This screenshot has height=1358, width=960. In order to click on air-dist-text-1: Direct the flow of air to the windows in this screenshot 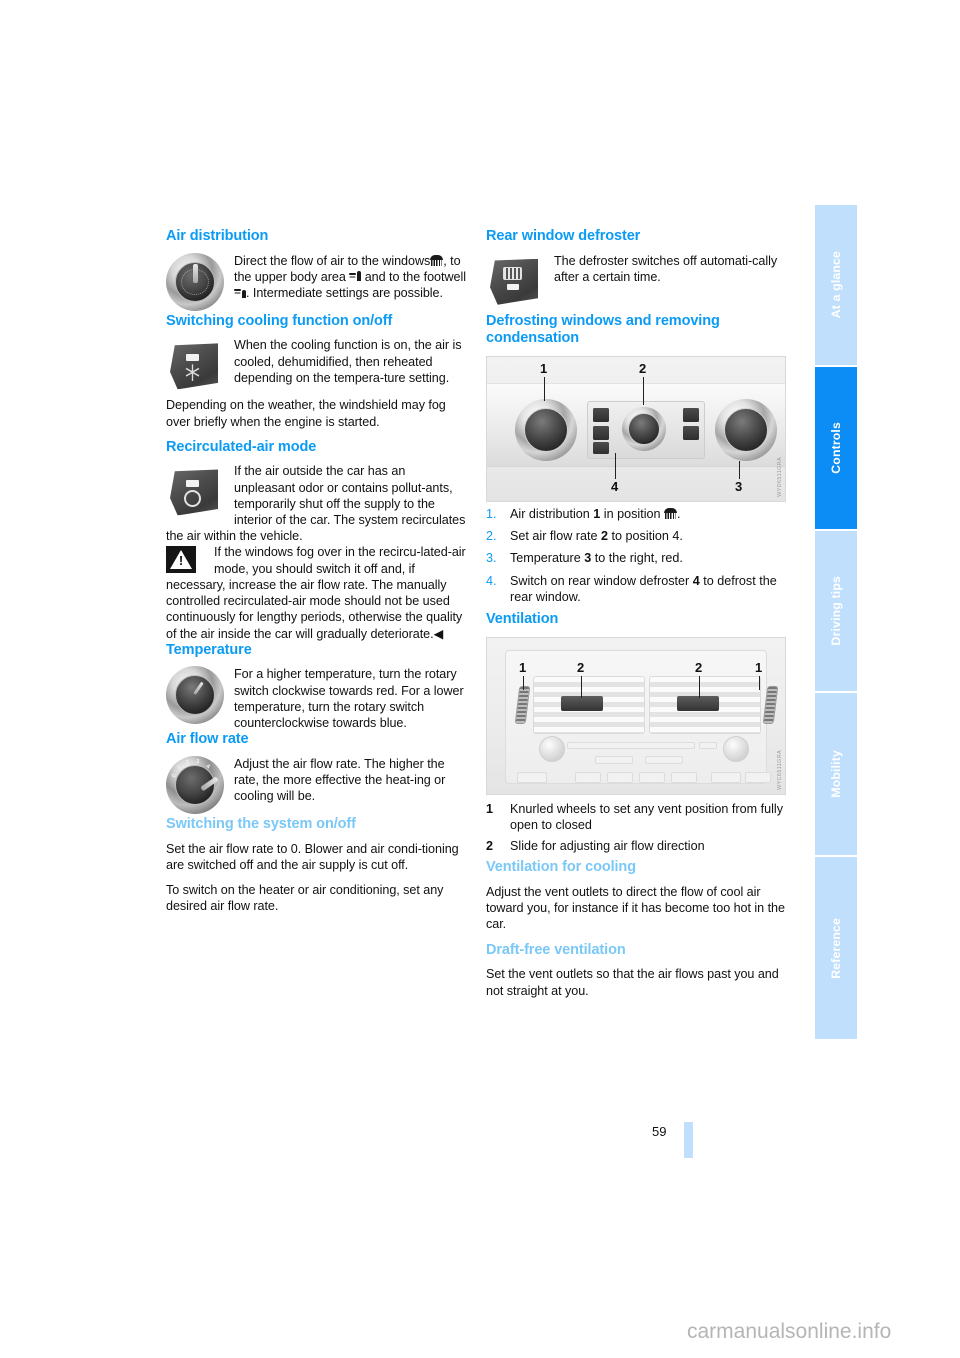, I will do `click(332, 260)`.